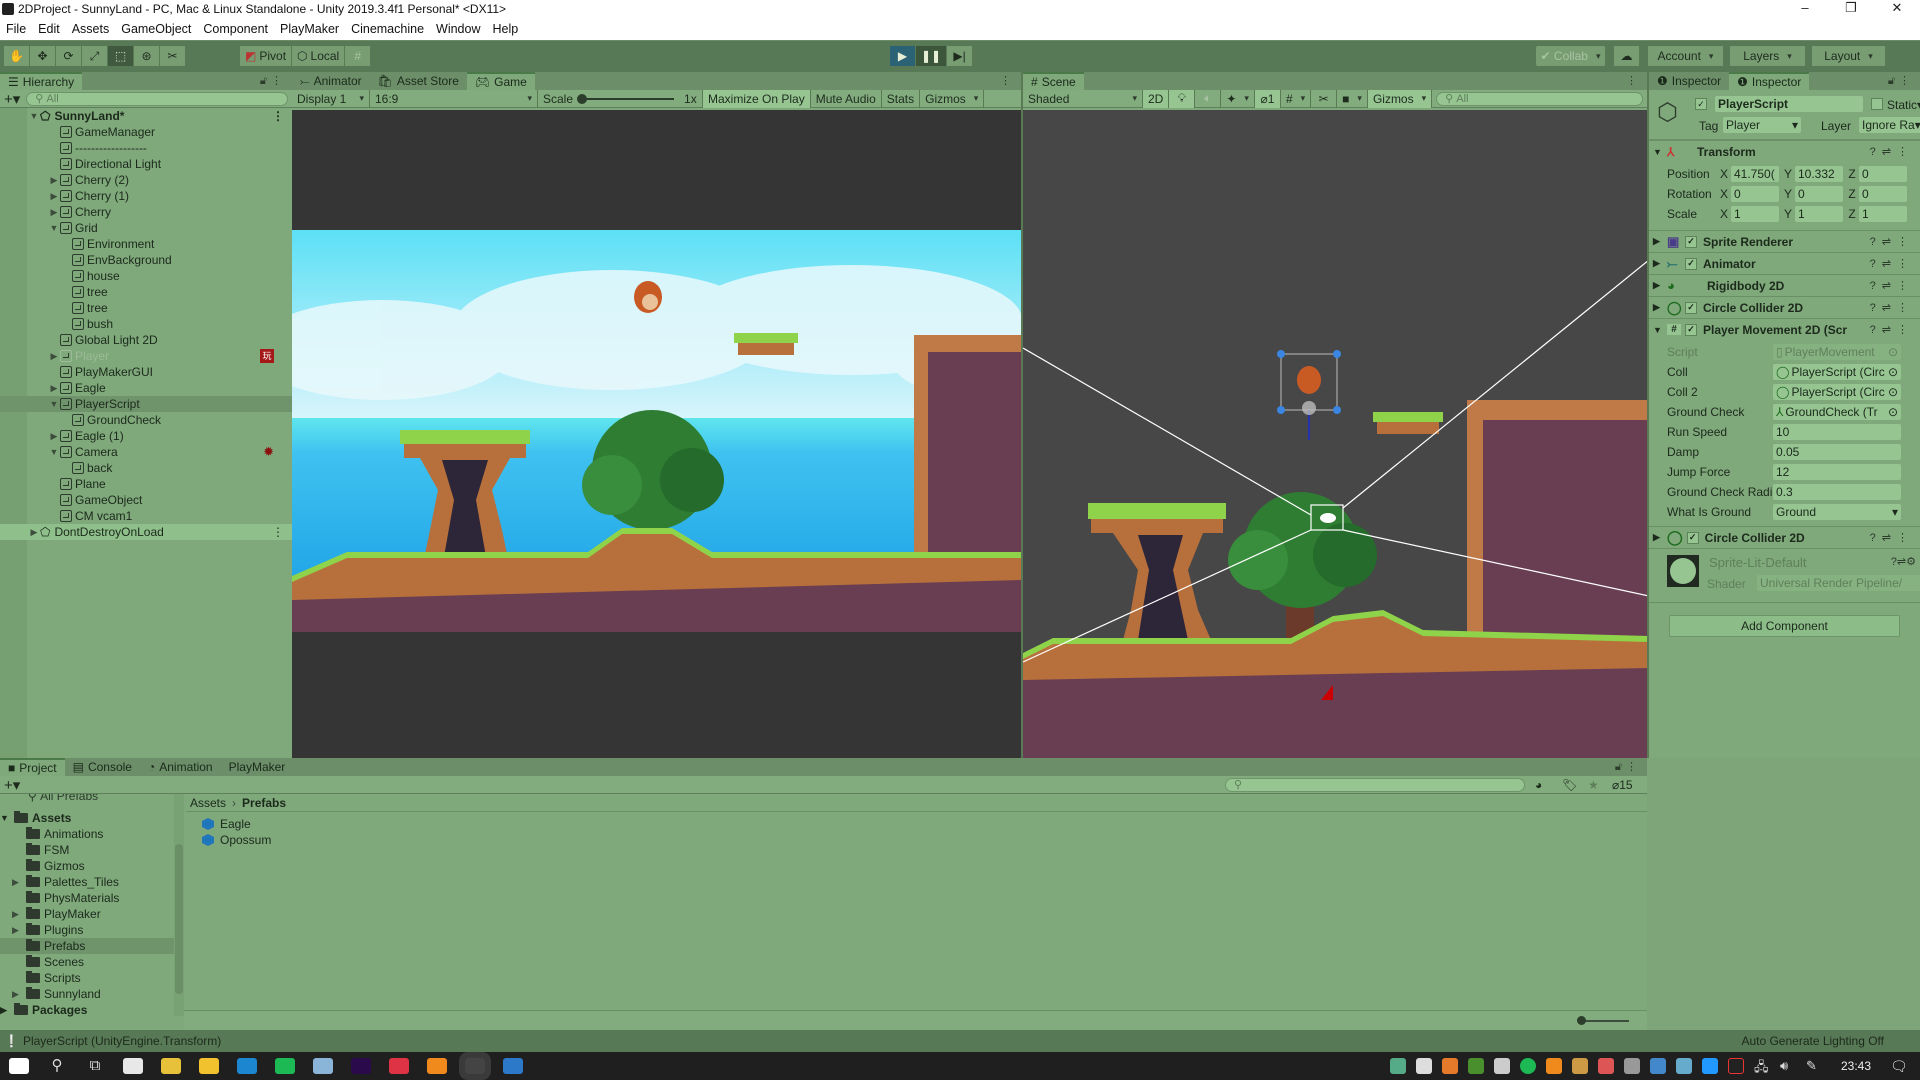  What do you see at coordinates (1899, 1066) in the screenshot?
I see `notifications-icon: 🗨︎` at bounding box center [1899, 1066].